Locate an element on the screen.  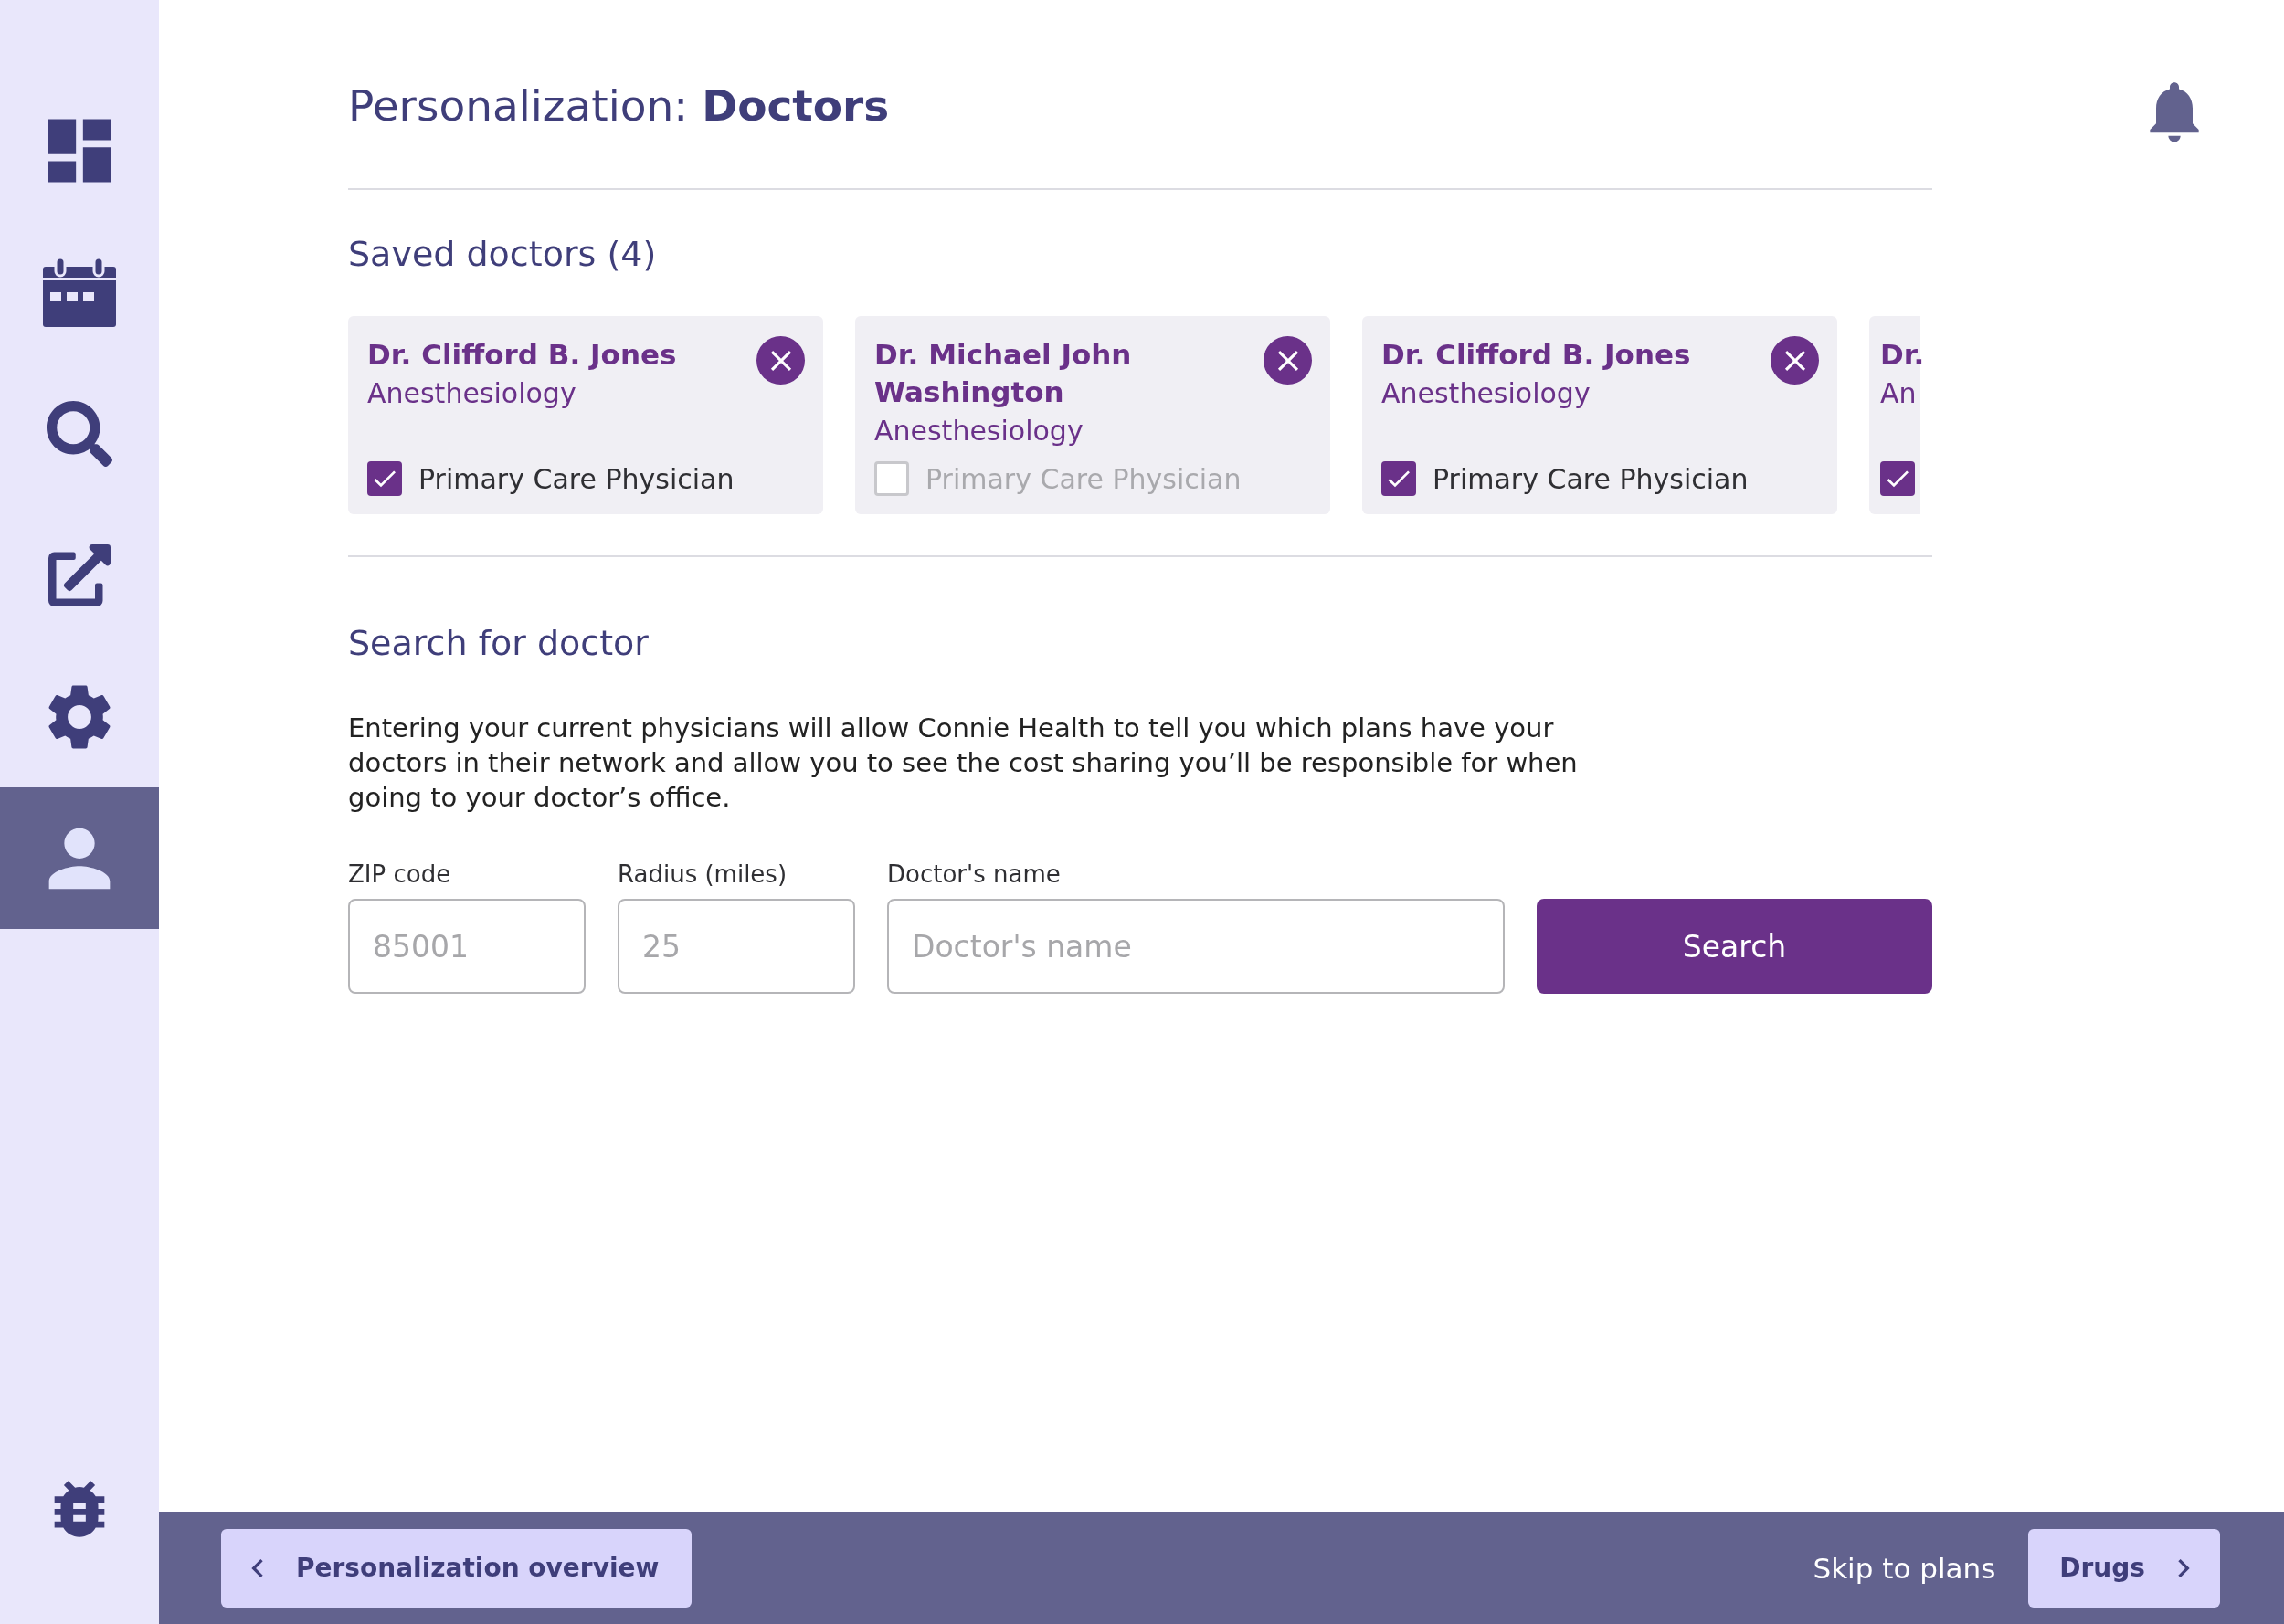
search-icon is located at coordinates (79, 433).